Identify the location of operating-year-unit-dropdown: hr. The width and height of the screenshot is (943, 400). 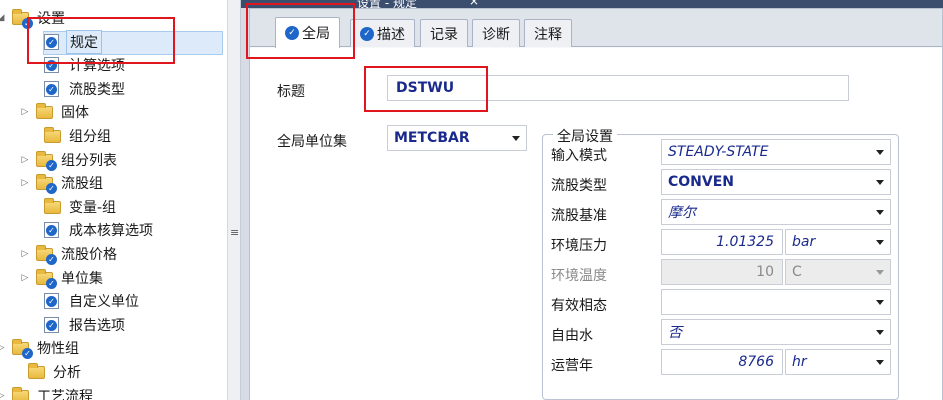
(838, 362).